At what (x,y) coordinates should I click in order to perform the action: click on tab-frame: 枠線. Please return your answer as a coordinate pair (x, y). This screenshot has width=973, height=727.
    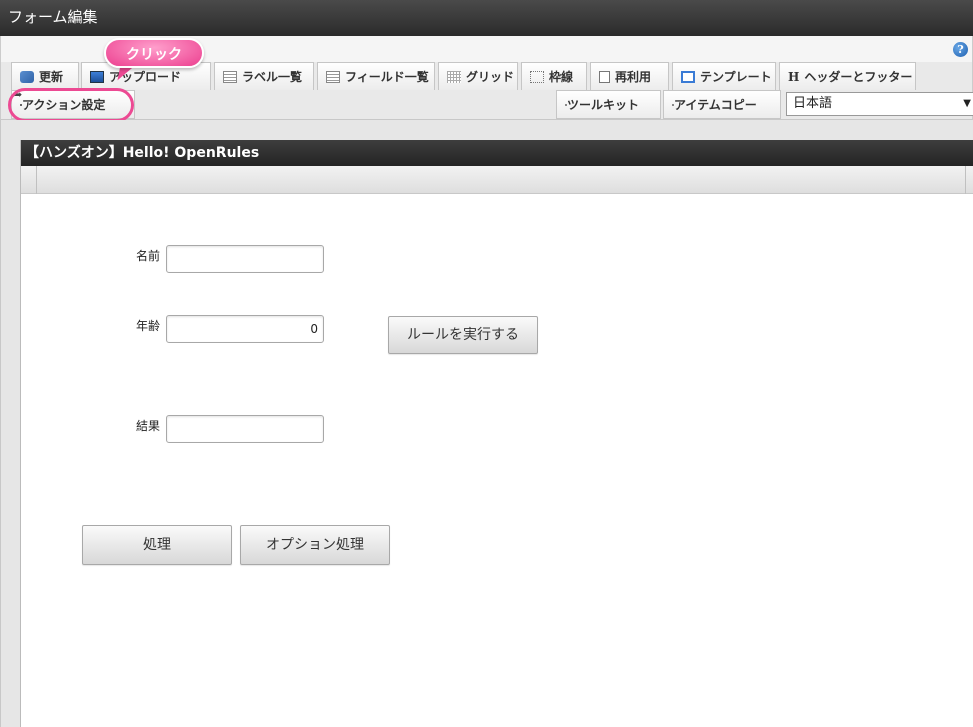
    Looking at the image, I should click on (554, 76).